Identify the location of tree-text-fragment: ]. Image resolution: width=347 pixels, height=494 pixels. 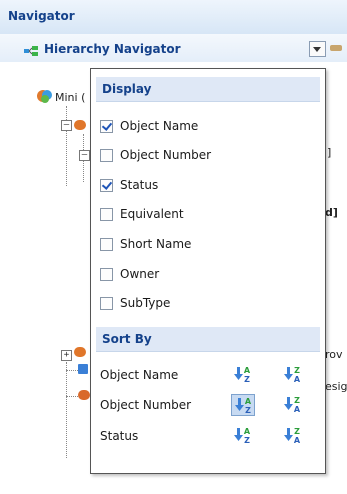
(329, 152).